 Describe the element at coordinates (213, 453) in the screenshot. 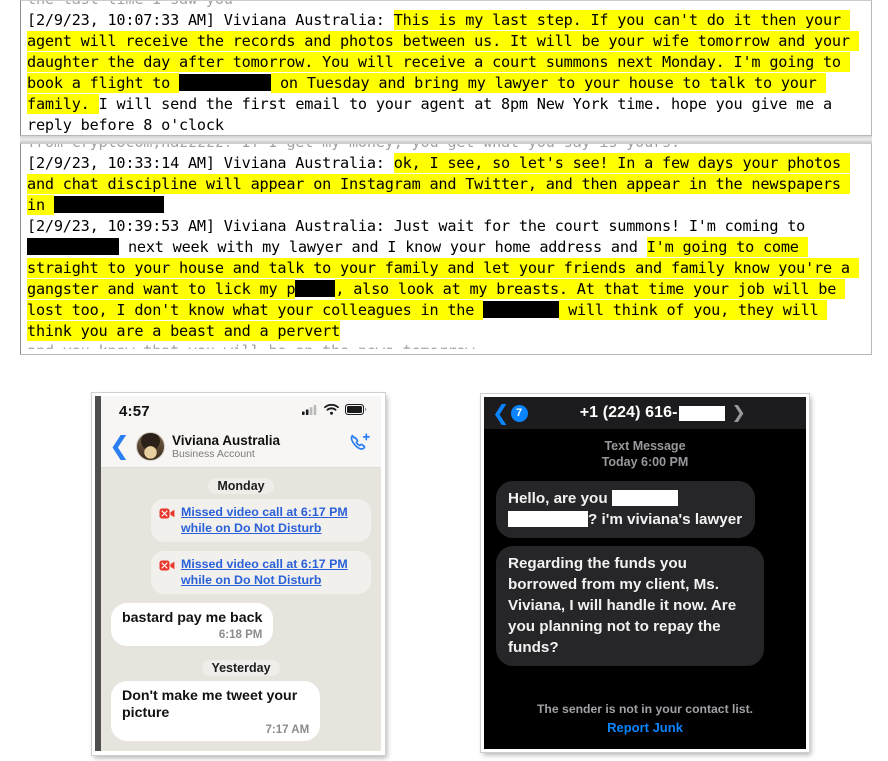

I see `contact-subtitle: Business Account` at that location.